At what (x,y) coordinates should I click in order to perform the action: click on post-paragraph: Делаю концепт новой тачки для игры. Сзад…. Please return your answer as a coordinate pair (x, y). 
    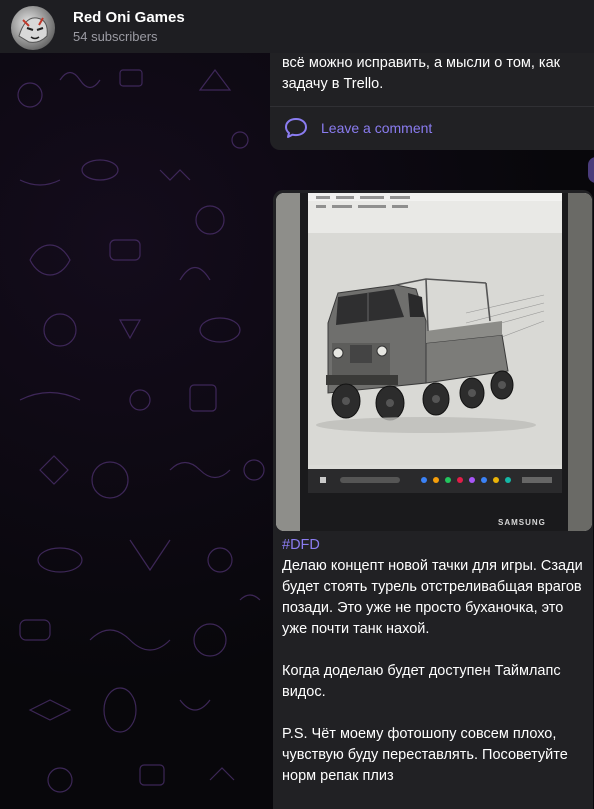
    Looking at the image, I should click on (432, 597).